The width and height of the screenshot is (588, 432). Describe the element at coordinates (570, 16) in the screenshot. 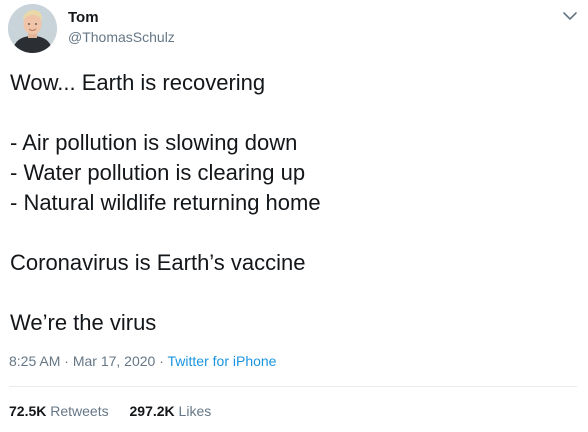

I see `chevron-down-icon` at that location.